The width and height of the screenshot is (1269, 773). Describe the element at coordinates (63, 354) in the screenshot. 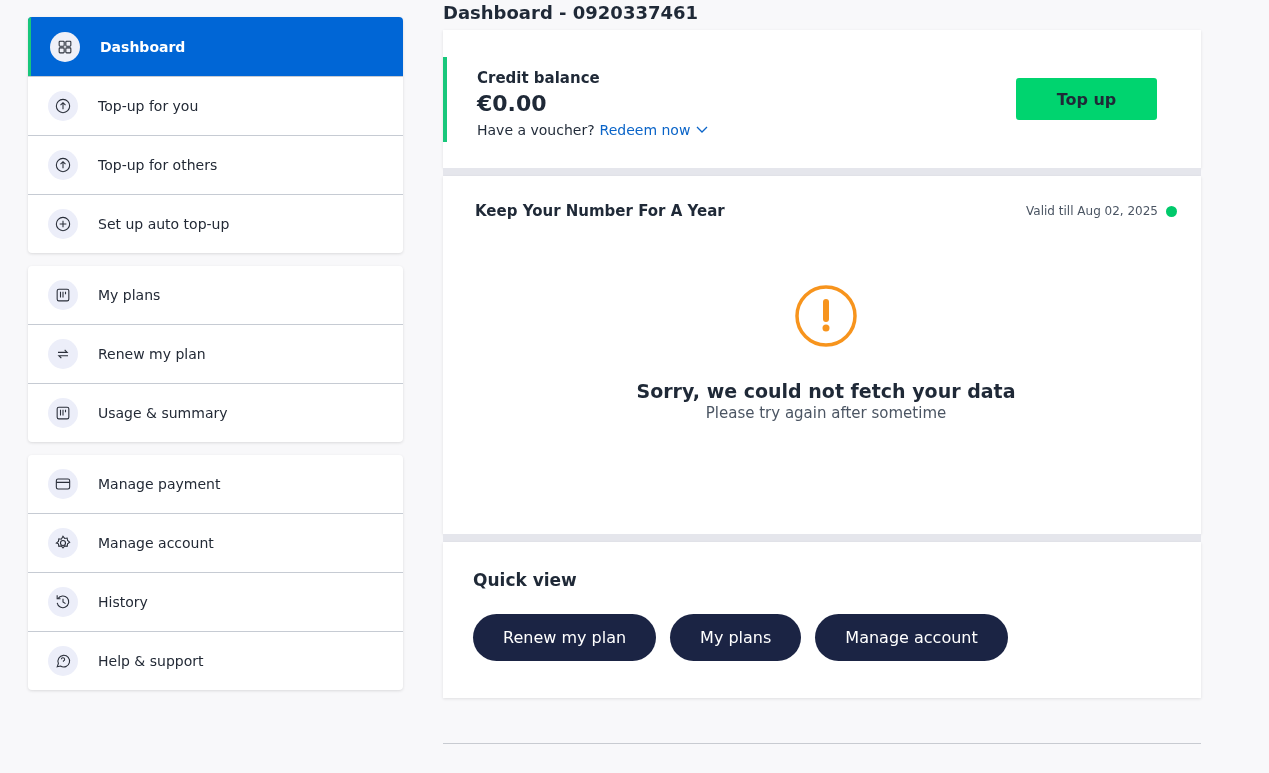

I see `arrows-icon` at that location.